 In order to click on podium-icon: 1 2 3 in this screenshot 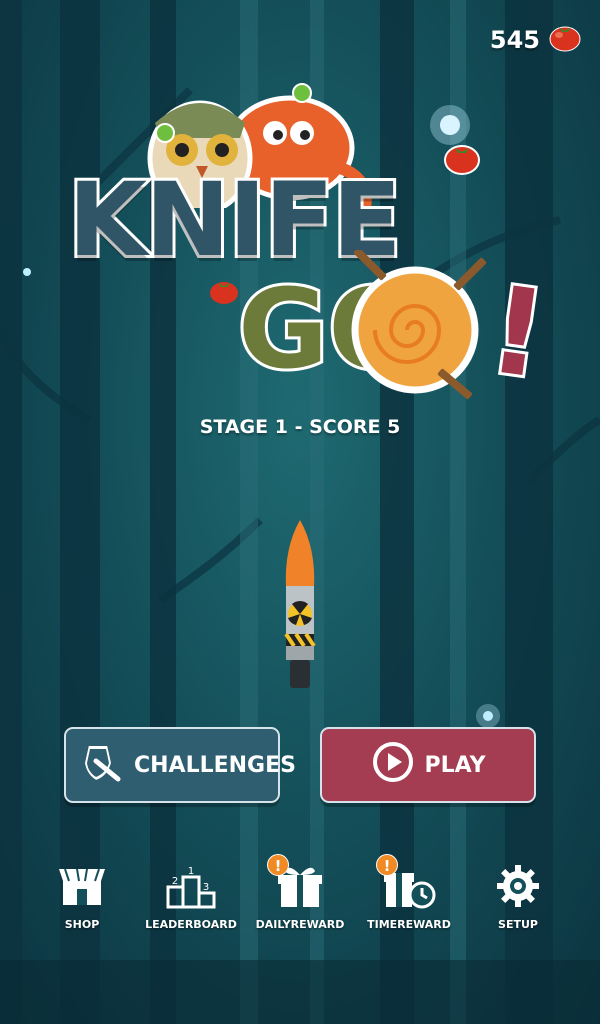, I will do `click(191, 887)`.